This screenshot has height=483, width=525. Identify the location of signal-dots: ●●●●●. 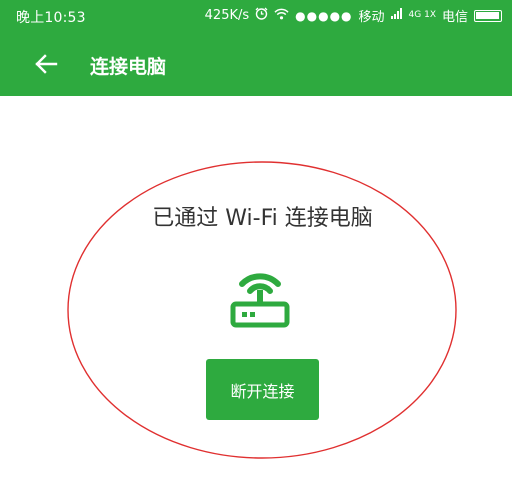
(324, 15).